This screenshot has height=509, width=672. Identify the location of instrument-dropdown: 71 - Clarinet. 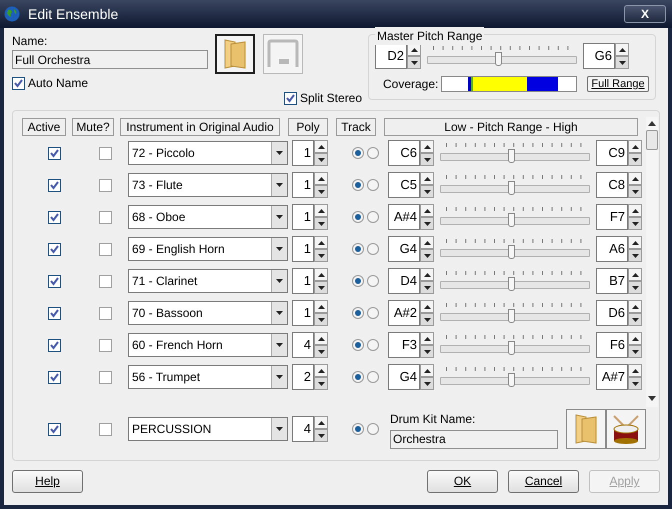
(208, 281).